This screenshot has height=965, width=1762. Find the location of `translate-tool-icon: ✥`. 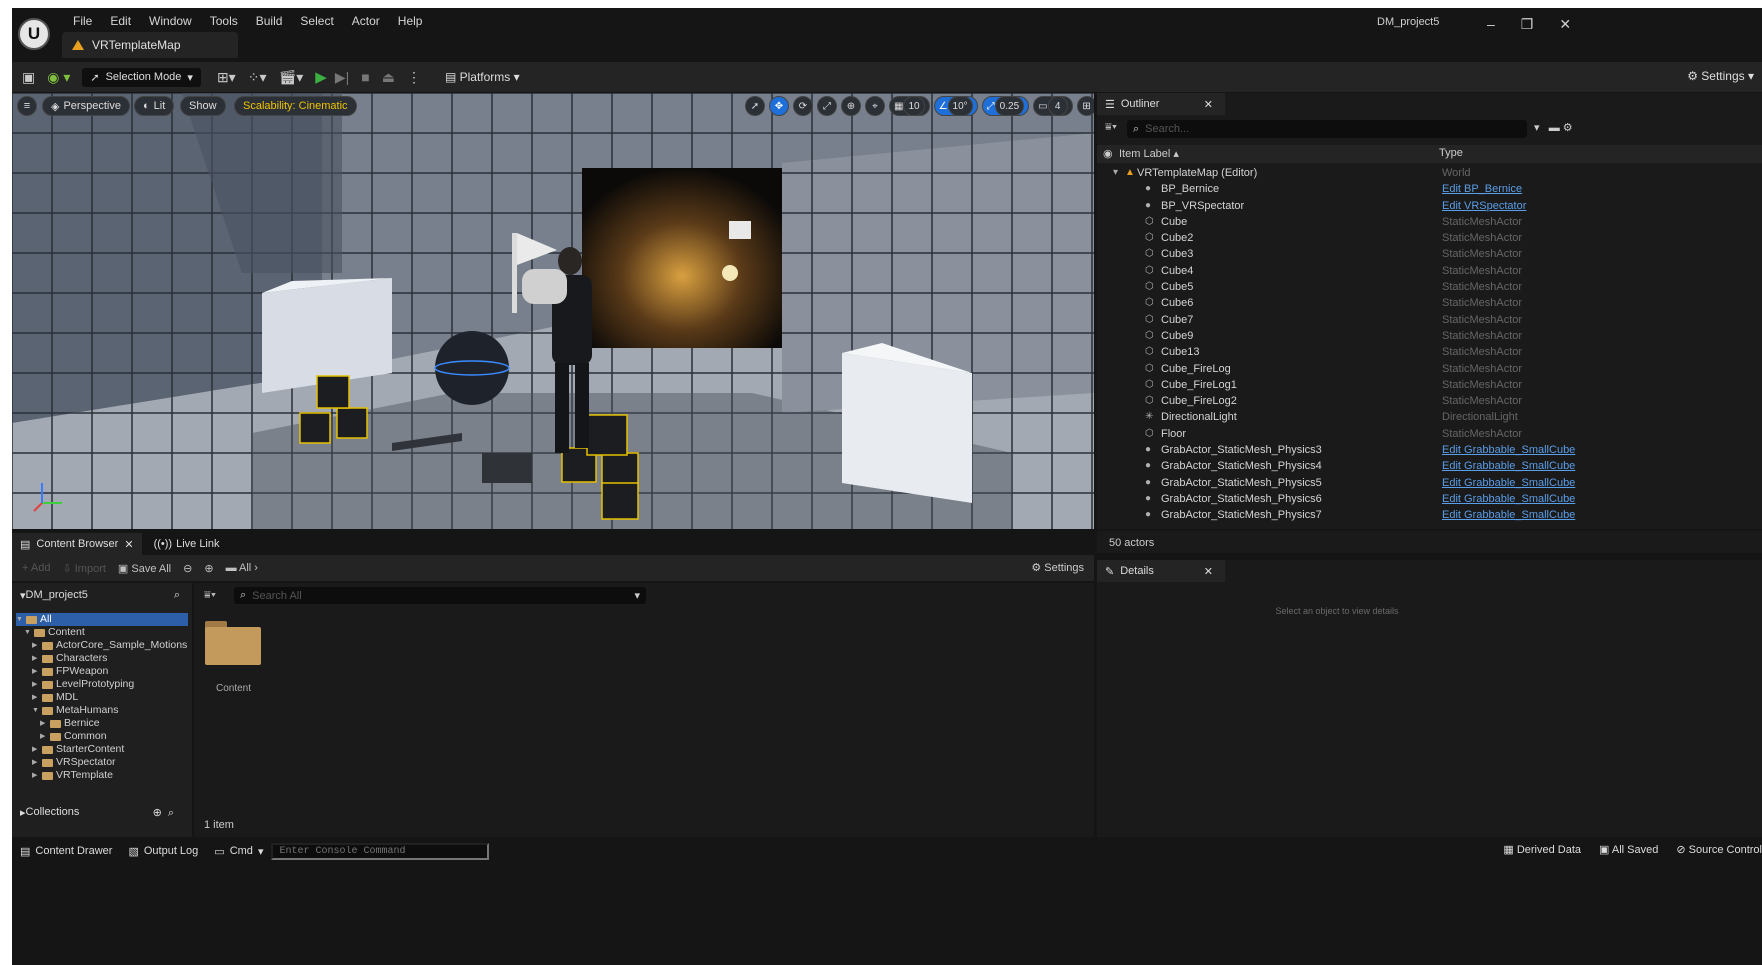

translate-tool-icon: ✥ is located at coordinates (779, 106).